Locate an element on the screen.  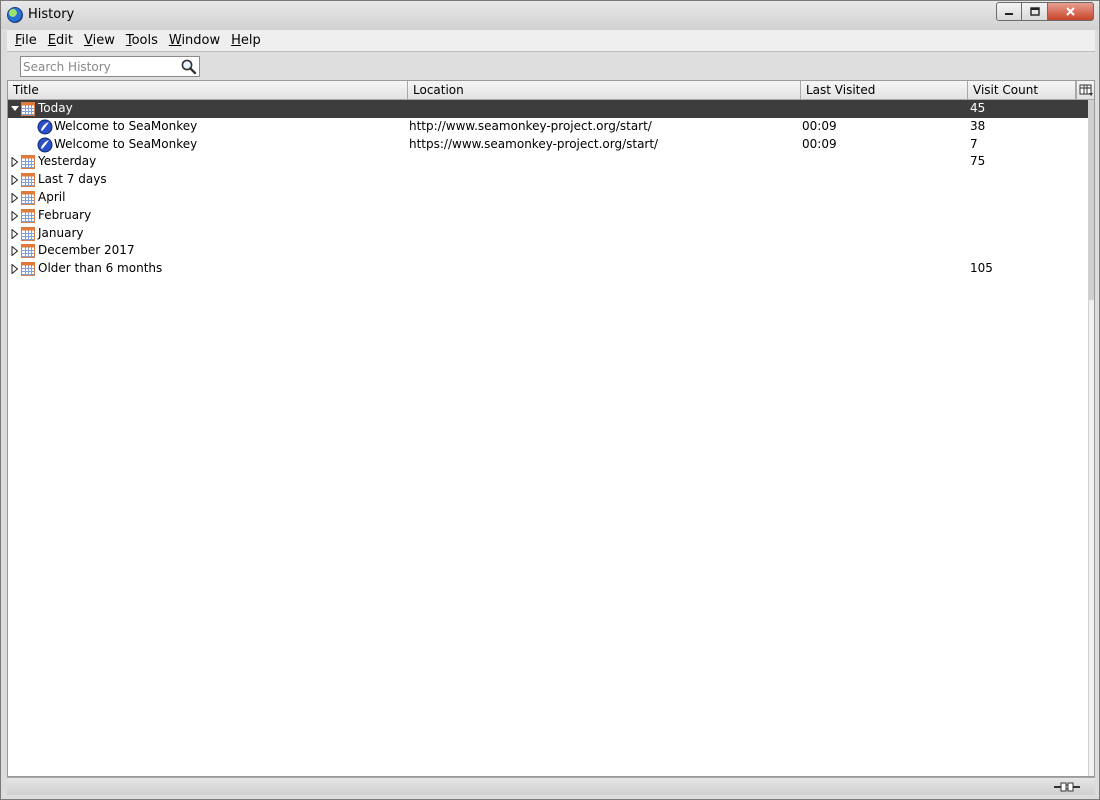
column-picker-button is located at coordinates (1085, 90).